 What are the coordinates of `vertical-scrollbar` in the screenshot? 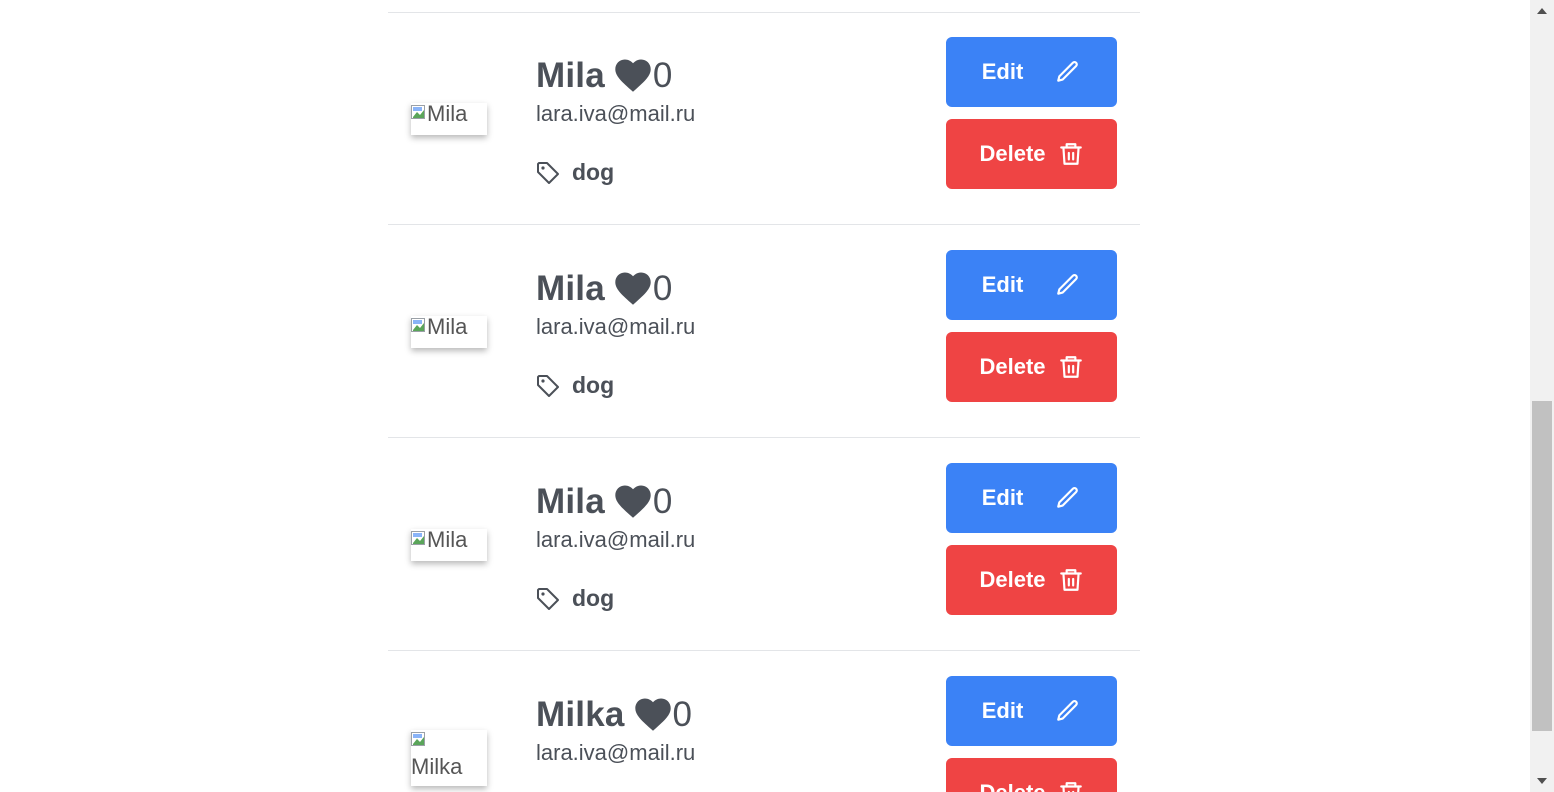 It's located at (1542, 396).